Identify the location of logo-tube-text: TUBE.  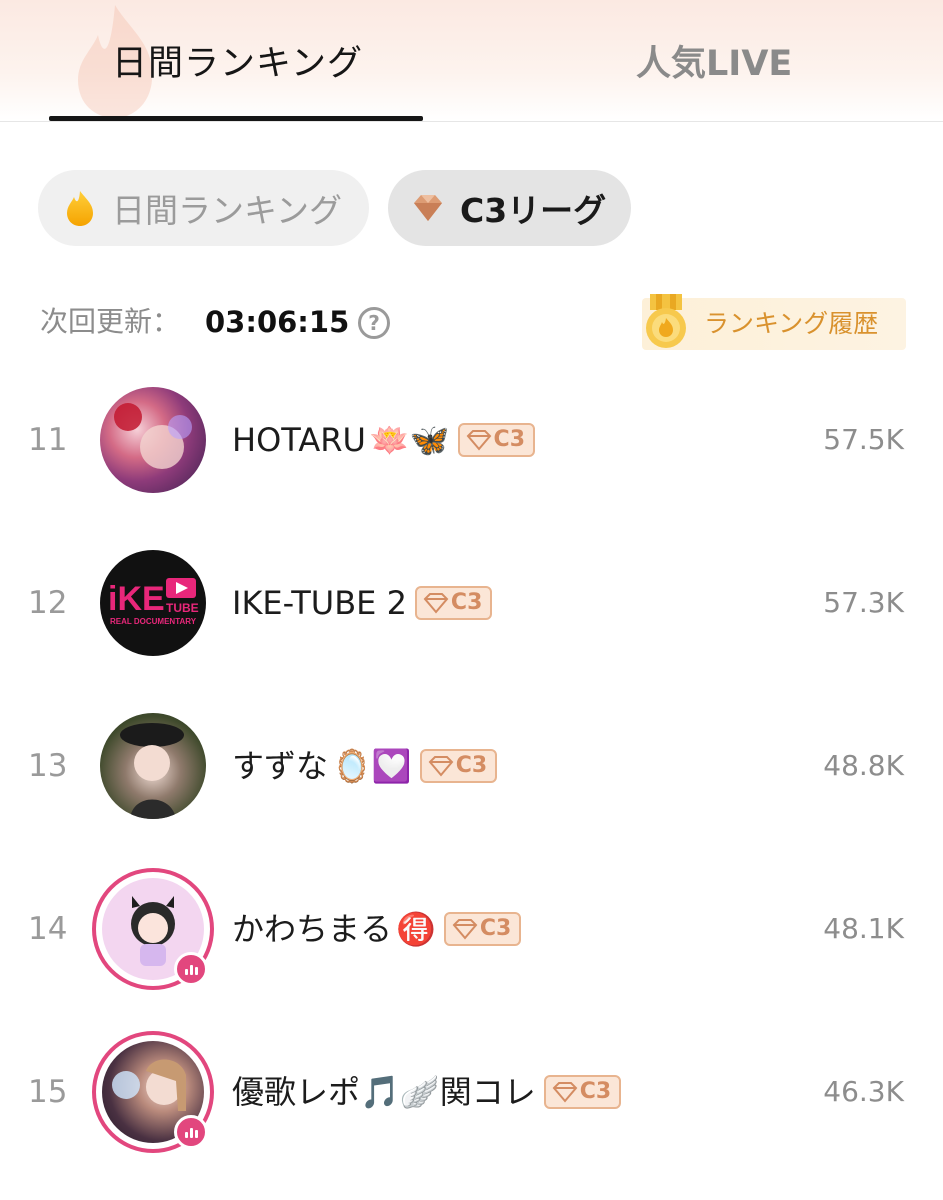
(182, 608).